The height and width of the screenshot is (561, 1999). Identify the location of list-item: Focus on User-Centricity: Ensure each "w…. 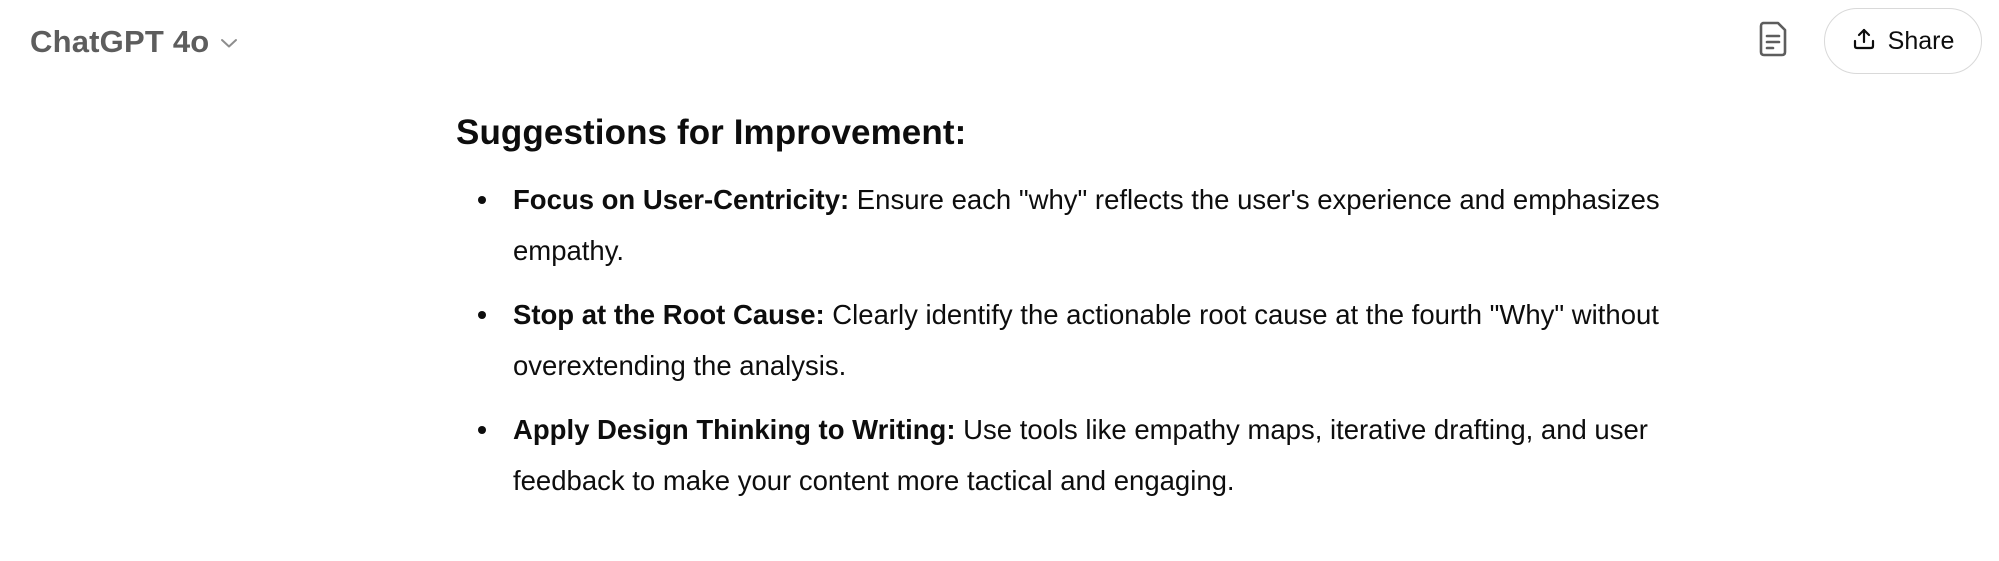
(1096, 225).